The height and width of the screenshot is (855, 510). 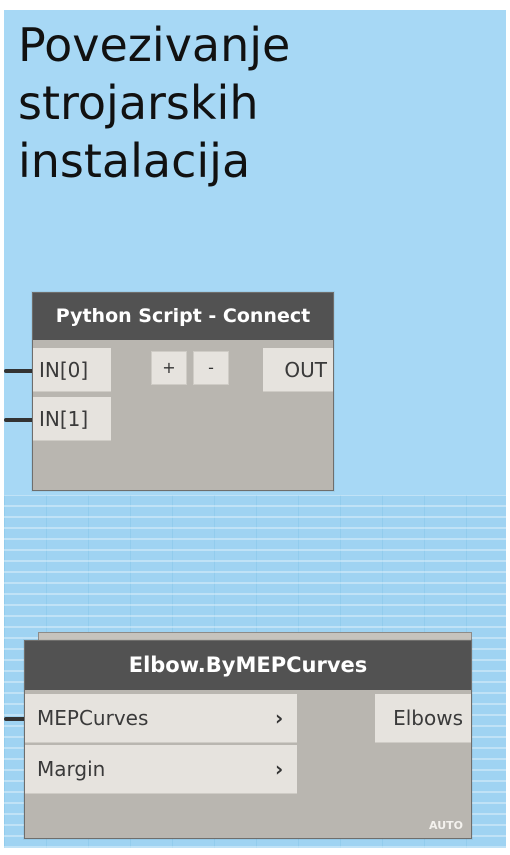 I want to click on port-in-0: IN[0], so click(x=72, y=370).